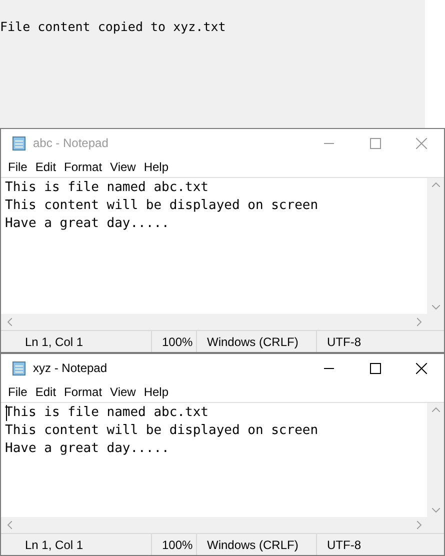  I want to click on minimize-icon, so click(329, 143).